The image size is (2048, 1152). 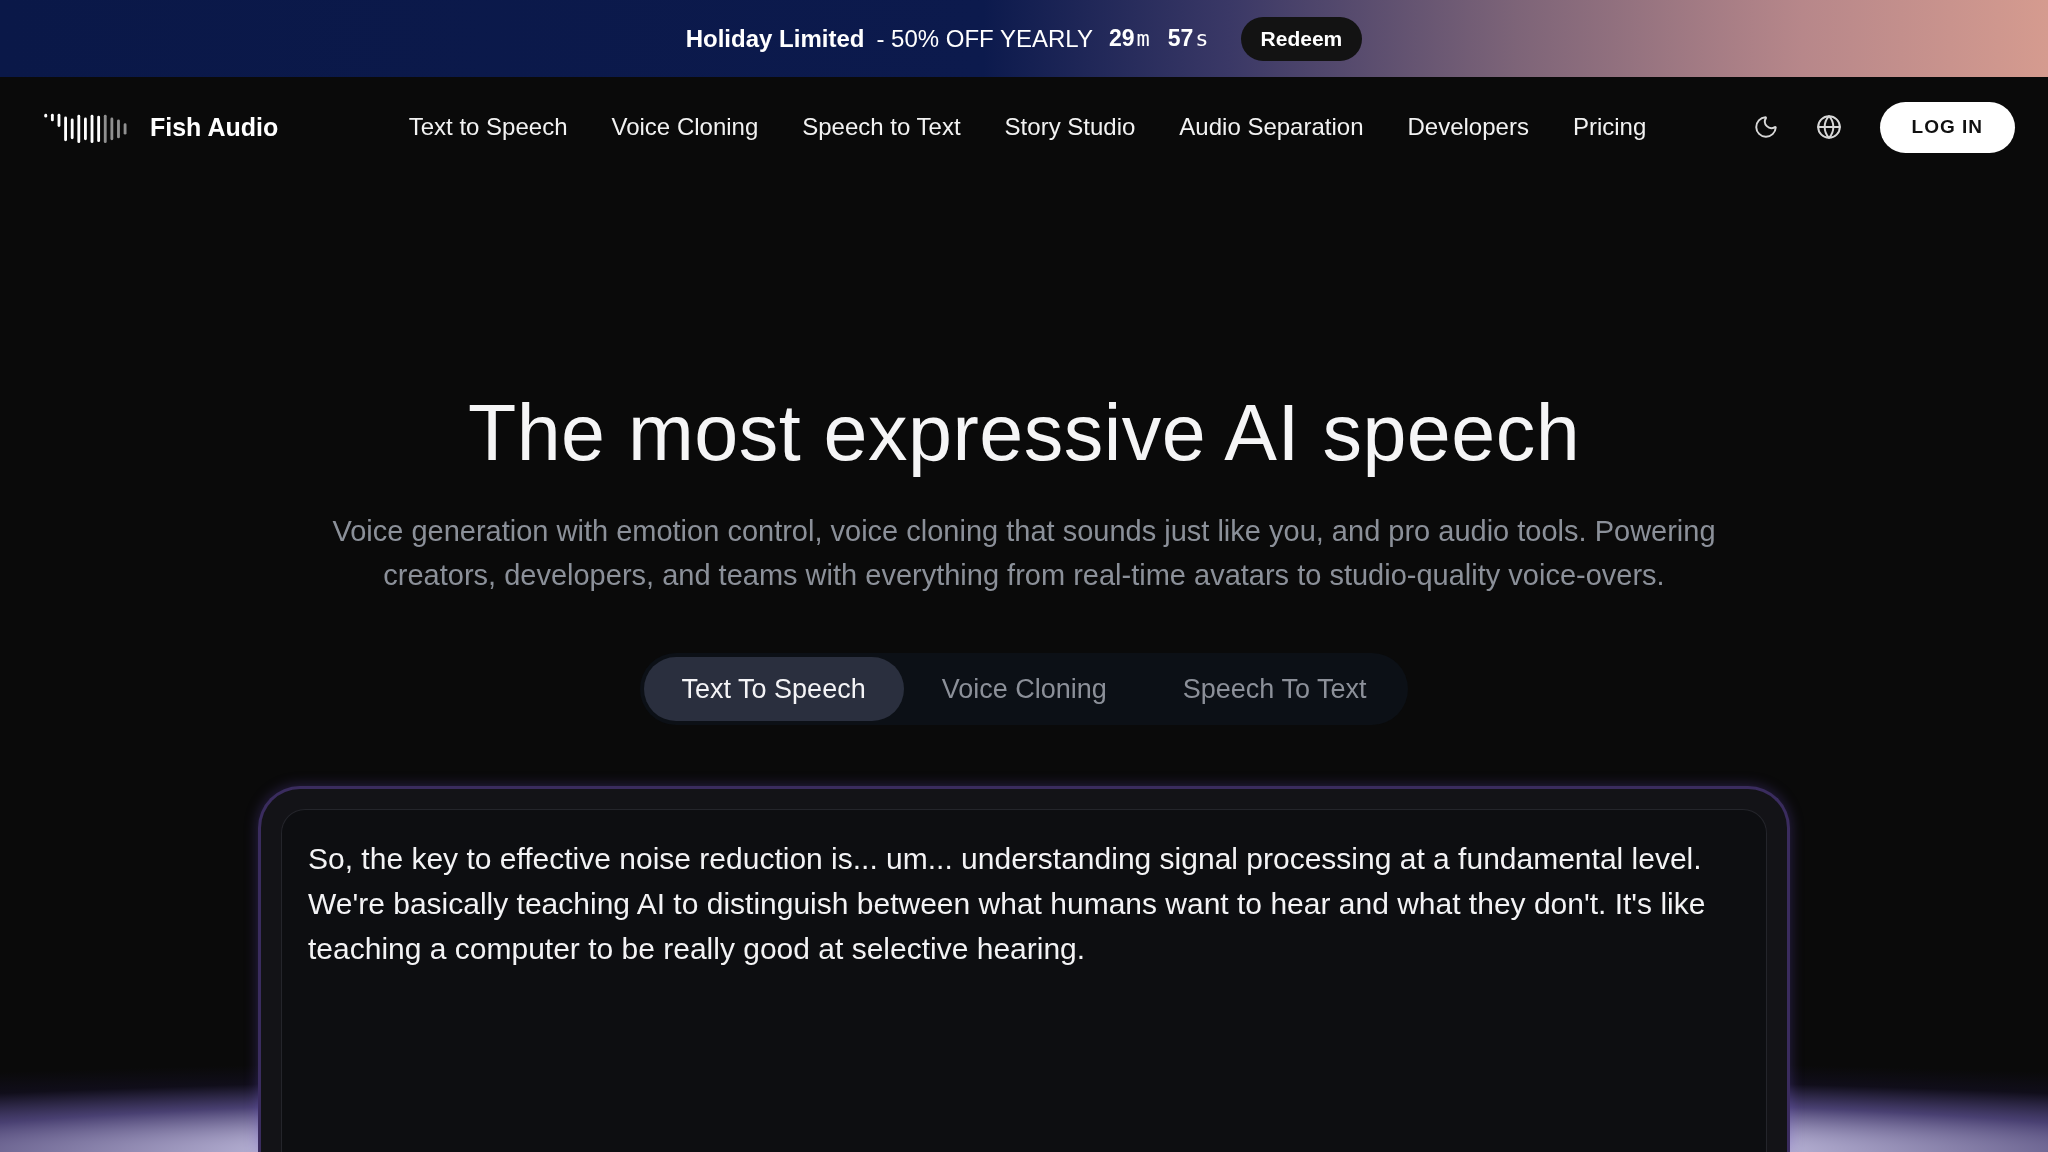 I want to click on hero-subtitle: Voice generation with emotion control, voice cloning that sounds just like you, and pro audio tools. Powering creators, developers, and teams with everything from real-time avatars to studio-quality voice-overs., so click(x=1024, y=553).